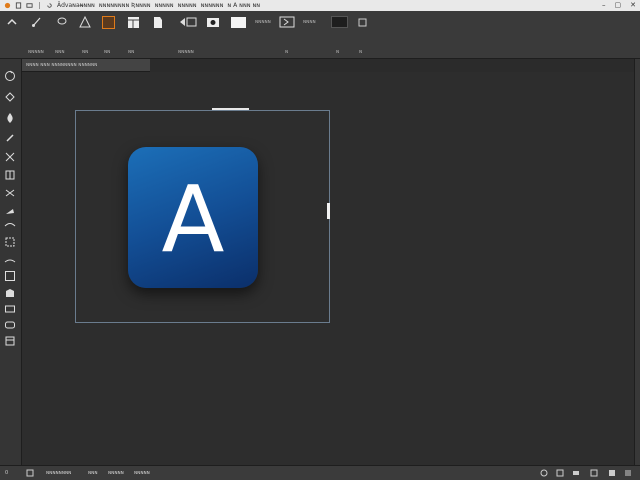 This screenshot has height=480, width=640. Describe the element at coordinates (39, 5) in the screenshot. I see `menu-separator` at that location.